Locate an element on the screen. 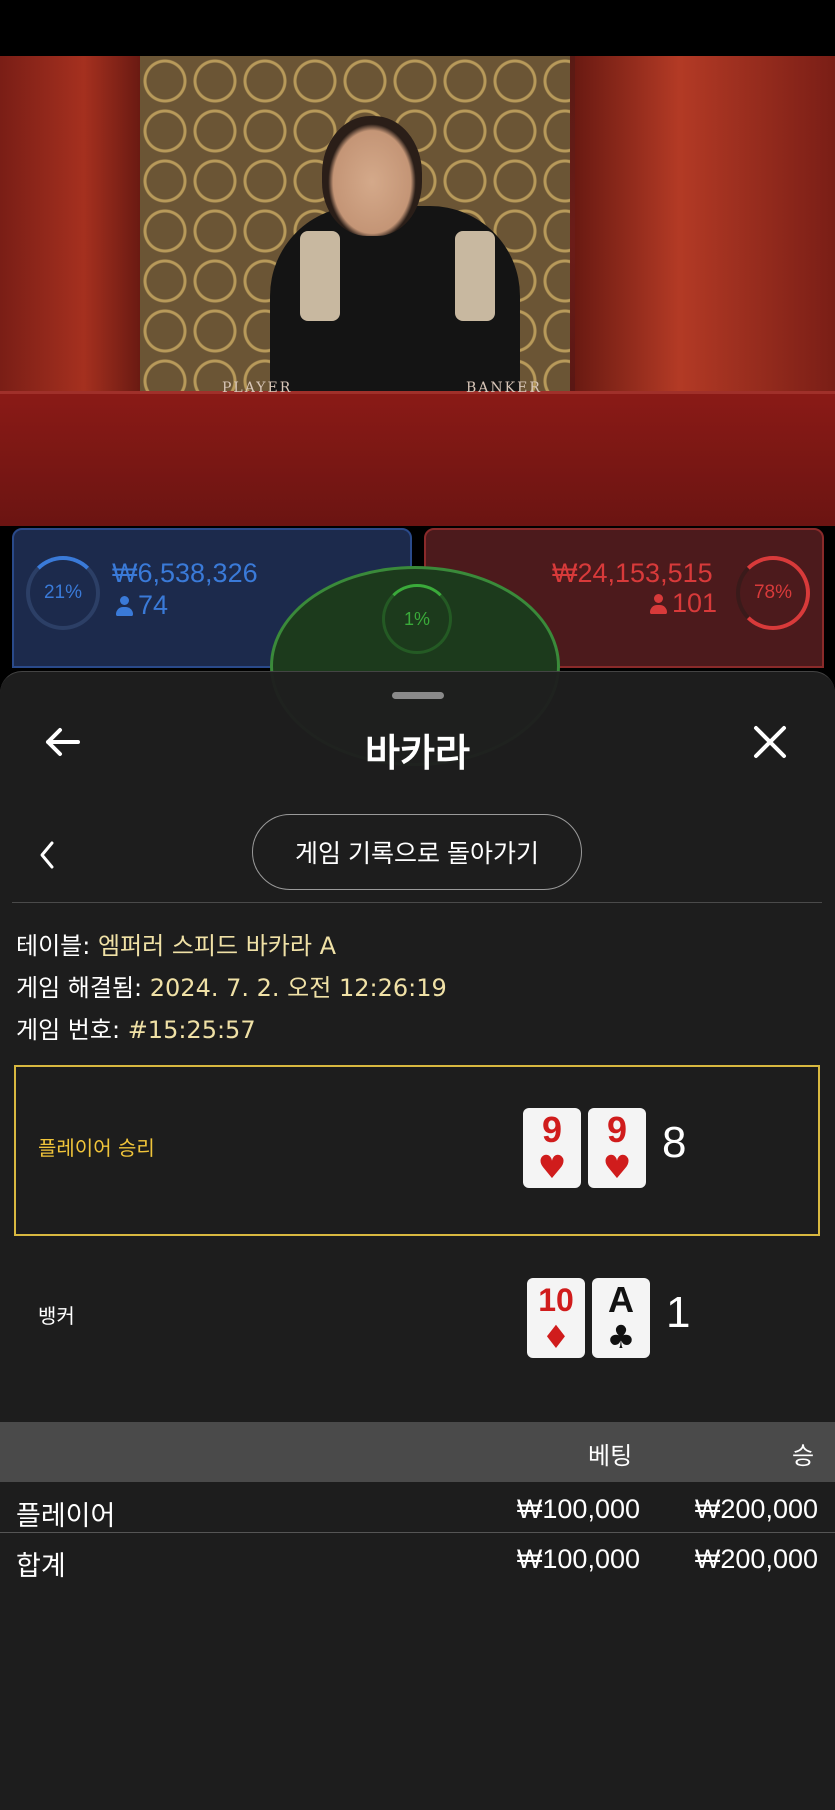  table-info: 테이블: 엠퍼러 스피드 바카라 A is located at coordinates (176, 946).